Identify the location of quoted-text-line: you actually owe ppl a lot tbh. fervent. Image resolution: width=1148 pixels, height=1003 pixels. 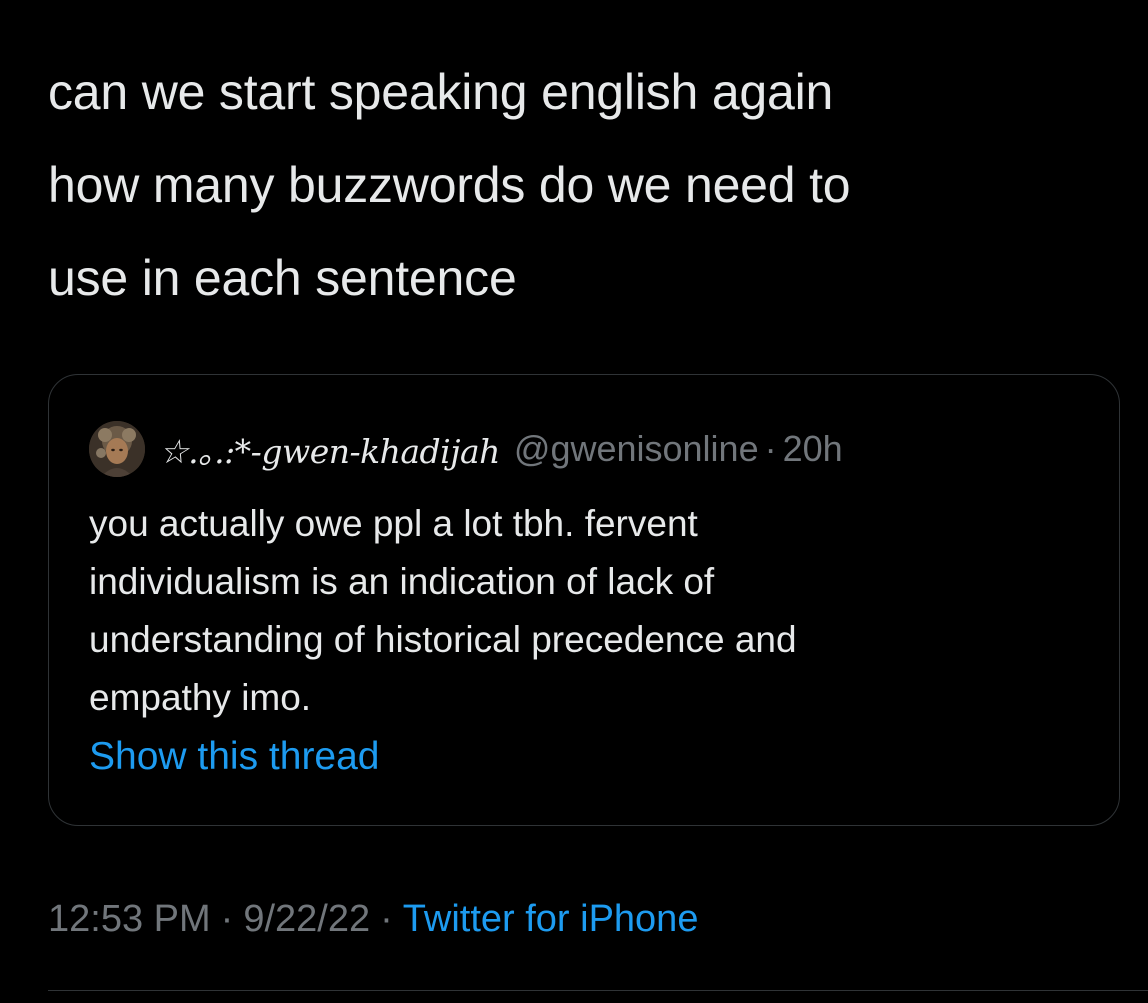
(393, 523).